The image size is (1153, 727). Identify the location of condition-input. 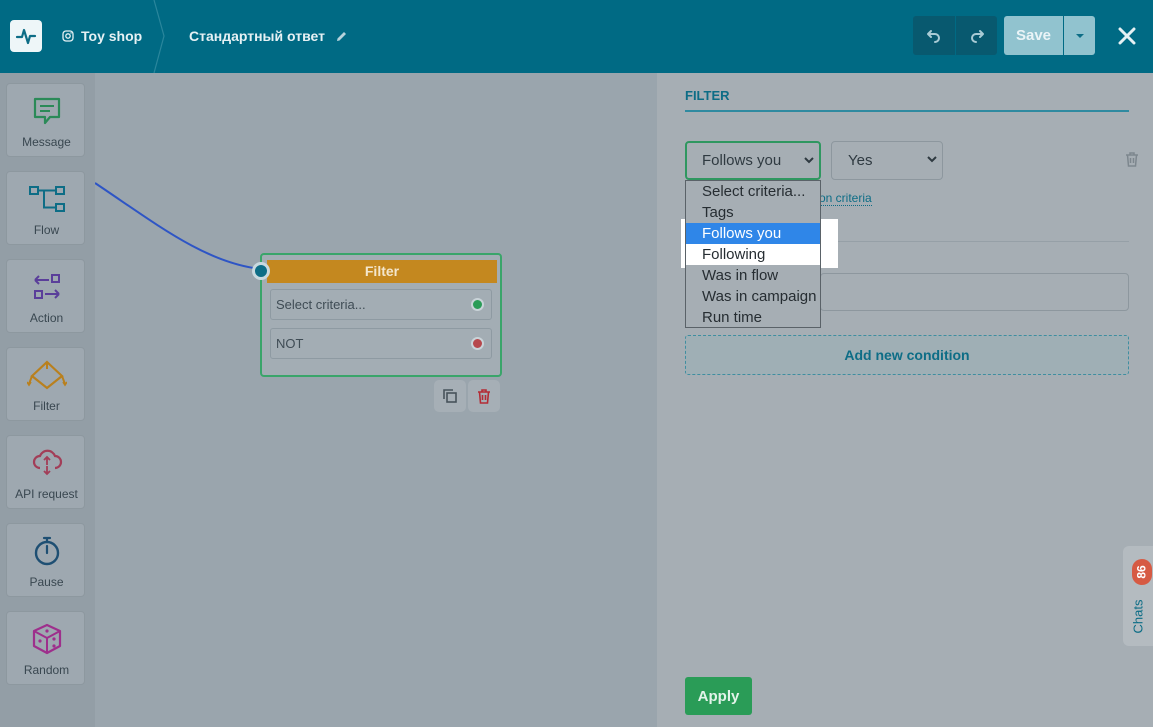
(974, 292).